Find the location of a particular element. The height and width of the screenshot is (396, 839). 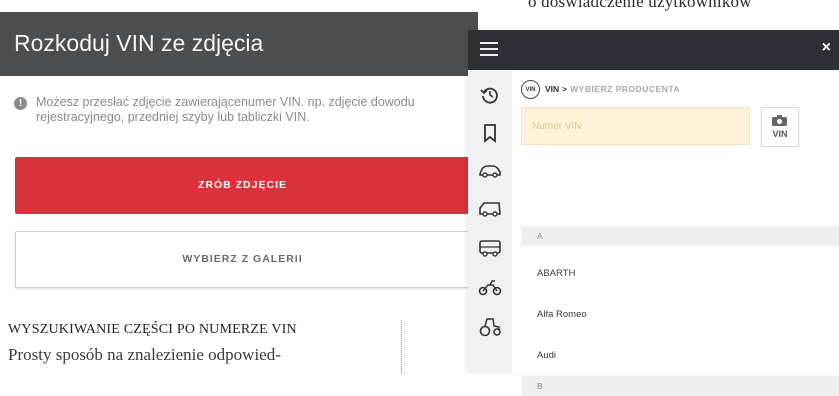

camera-icon is located at coordinates (779, 120).